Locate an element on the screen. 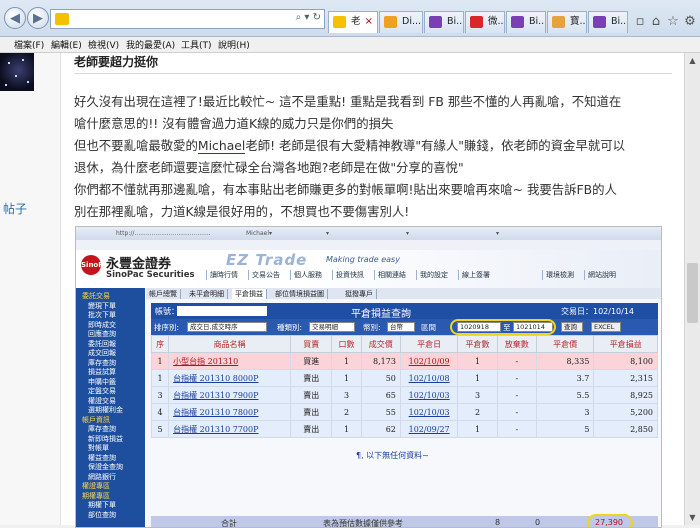  settings-gear-icon: ⚙ is located at coordinates (690, 22).